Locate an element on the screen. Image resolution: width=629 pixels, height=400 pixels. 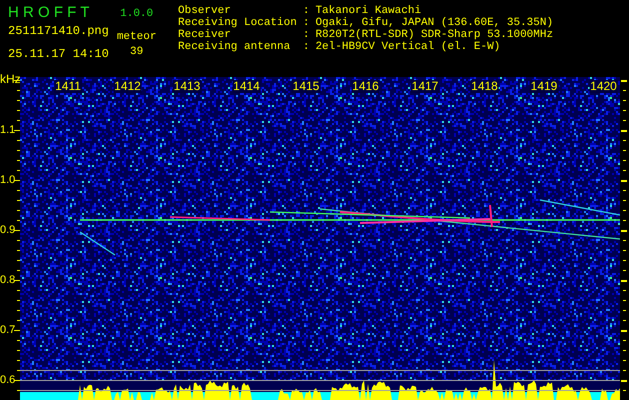
file-name: 2511171410.png is located at coordinates (58, 31).